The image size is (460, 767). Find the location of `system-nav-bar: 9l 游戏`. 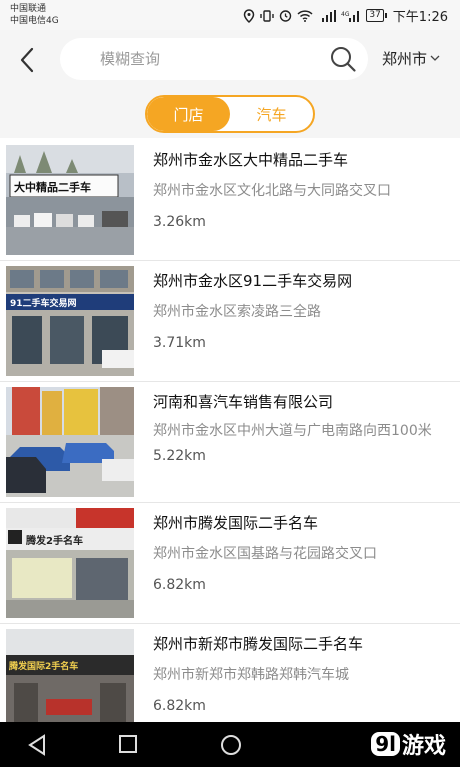

system-nav-bar: 9l 游戏 is located at coordinates (230, 744).